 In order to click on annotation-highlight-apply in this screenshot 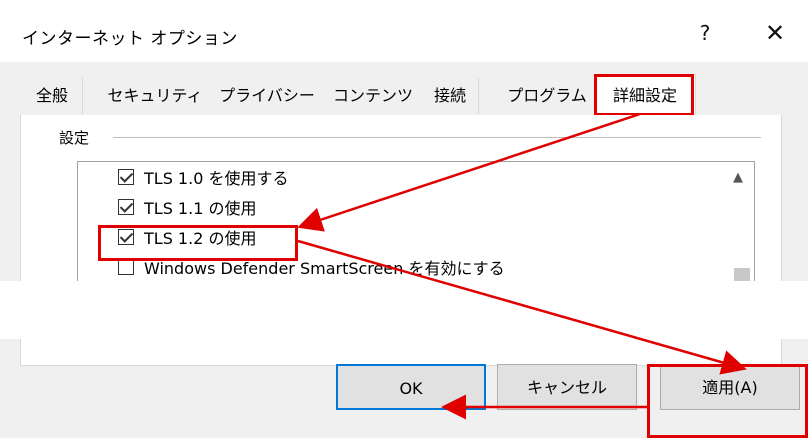, I will do `click(727, 401)`.